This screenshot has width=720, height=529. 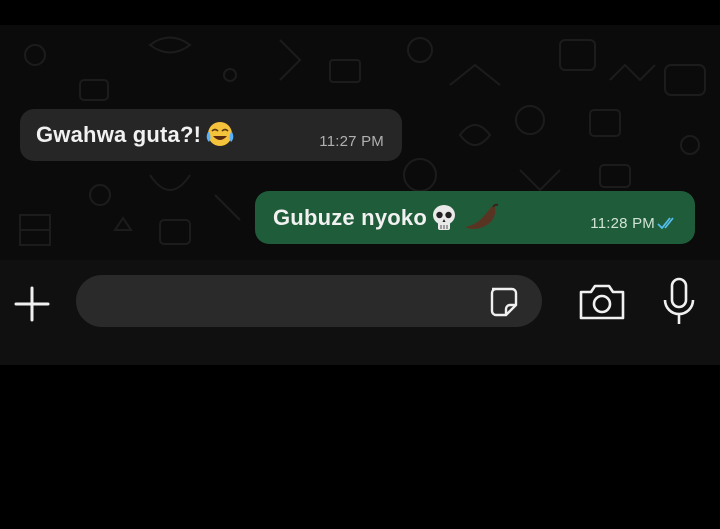 I want to click on plus-icon, so click(x=32, y=304).